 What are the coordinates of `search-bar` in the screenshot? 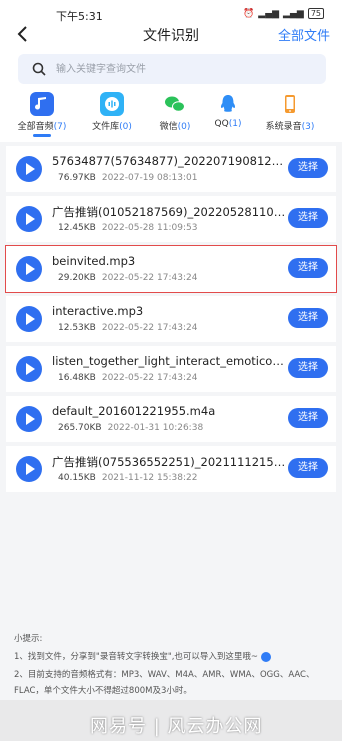 It's located at (172, 69).